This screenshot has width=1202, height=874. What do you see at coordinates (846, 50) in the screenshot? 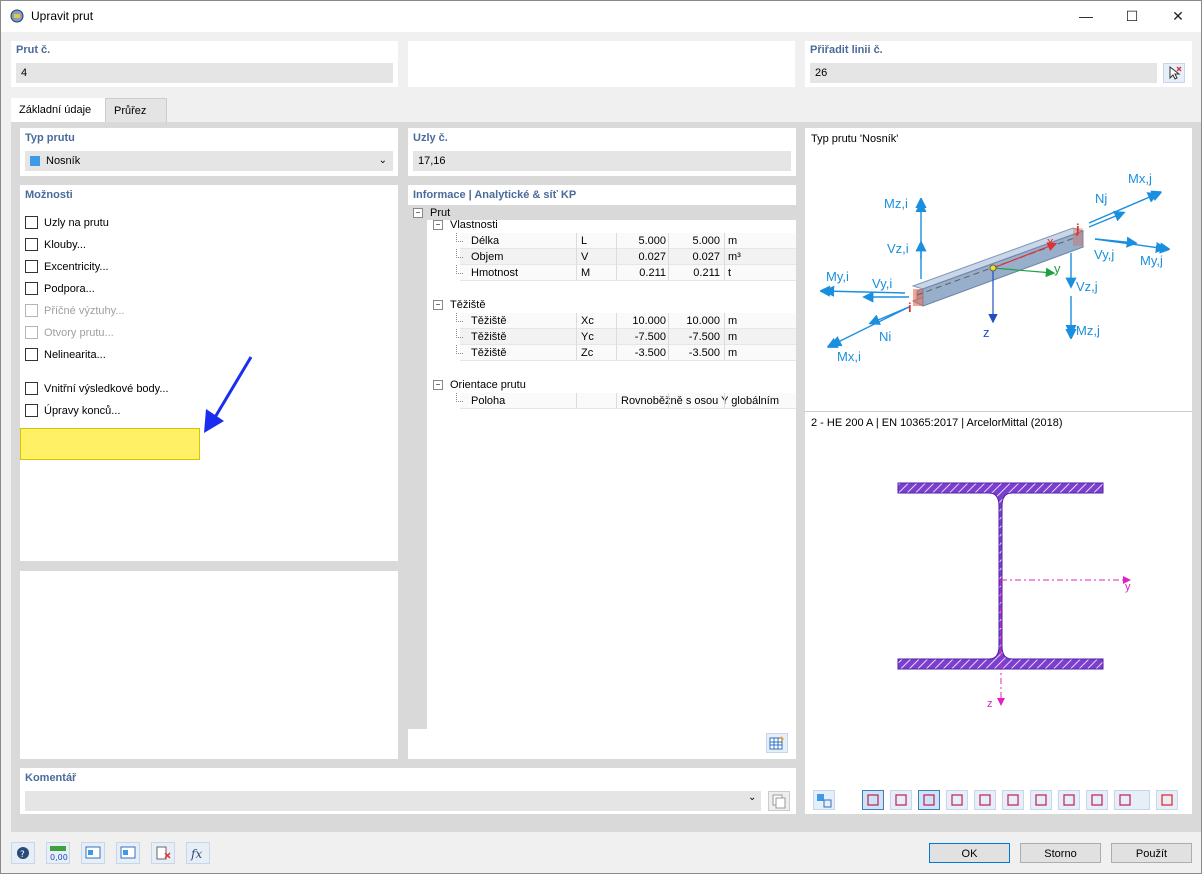
I see `line-assign-label: Přiřadit linii č.` at bounding box center [846, 50].